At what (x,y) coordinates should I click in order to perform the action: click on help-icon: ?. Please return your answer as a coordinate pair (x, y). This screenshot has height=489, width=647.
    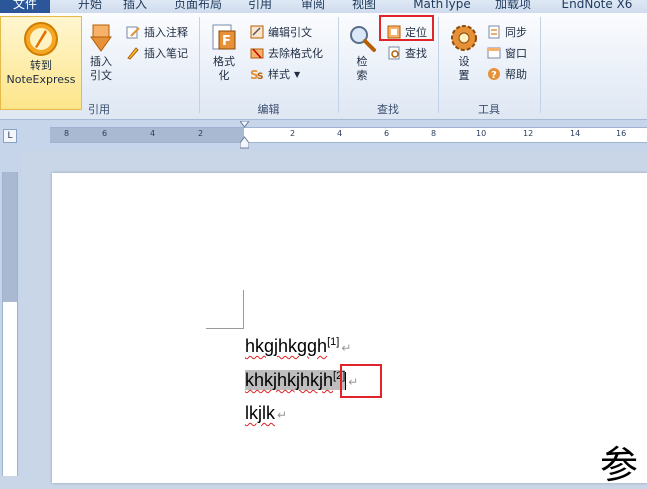
    Looking at the image, I should click on (494, 74).